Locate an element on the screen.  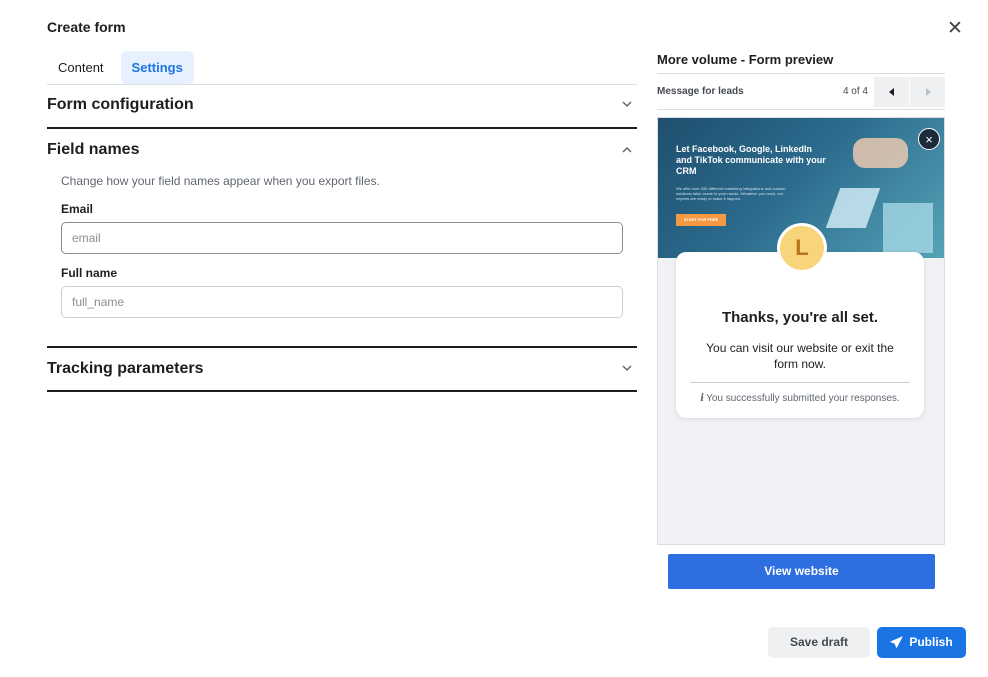
dialog-title: Create form is located at coordinates (86, 27).